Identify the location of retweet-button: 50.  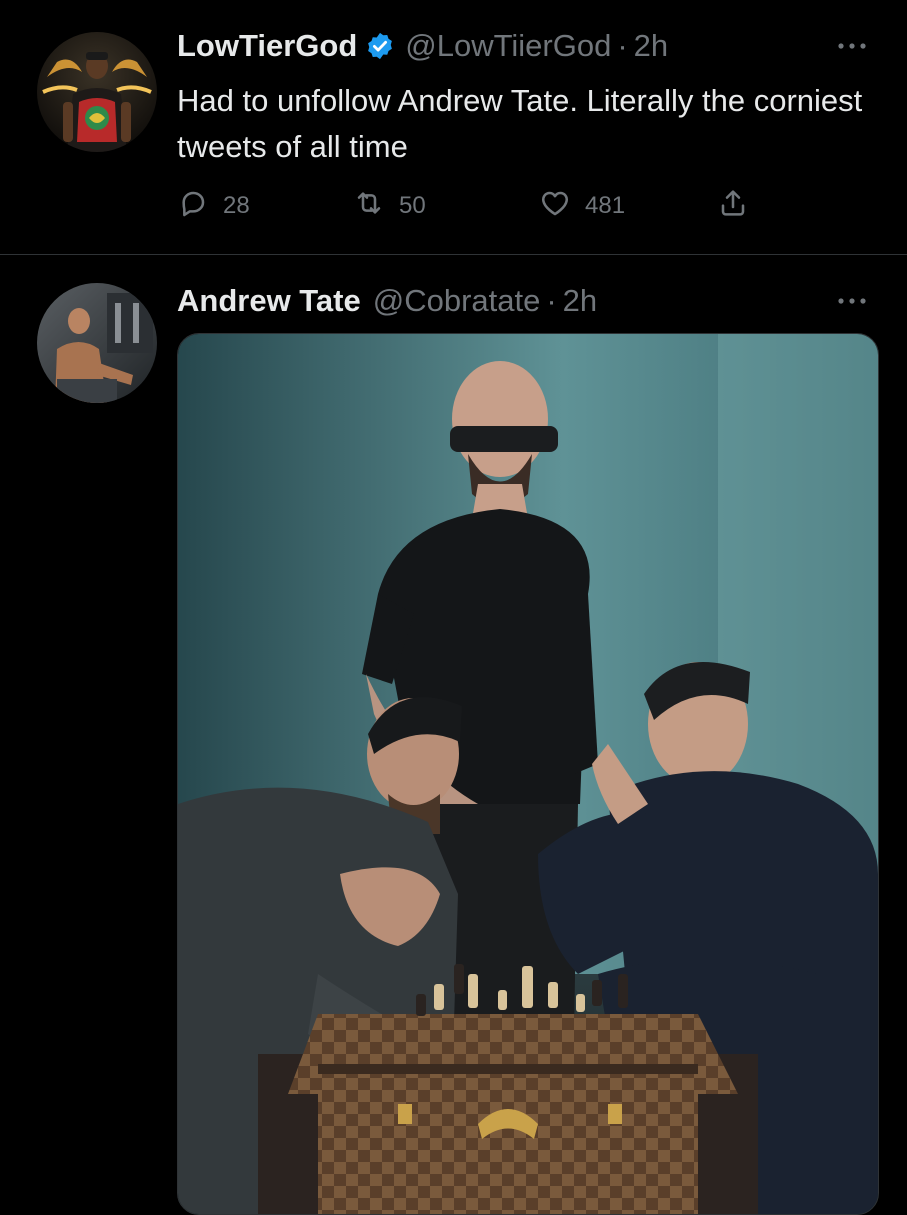
(389, 206).